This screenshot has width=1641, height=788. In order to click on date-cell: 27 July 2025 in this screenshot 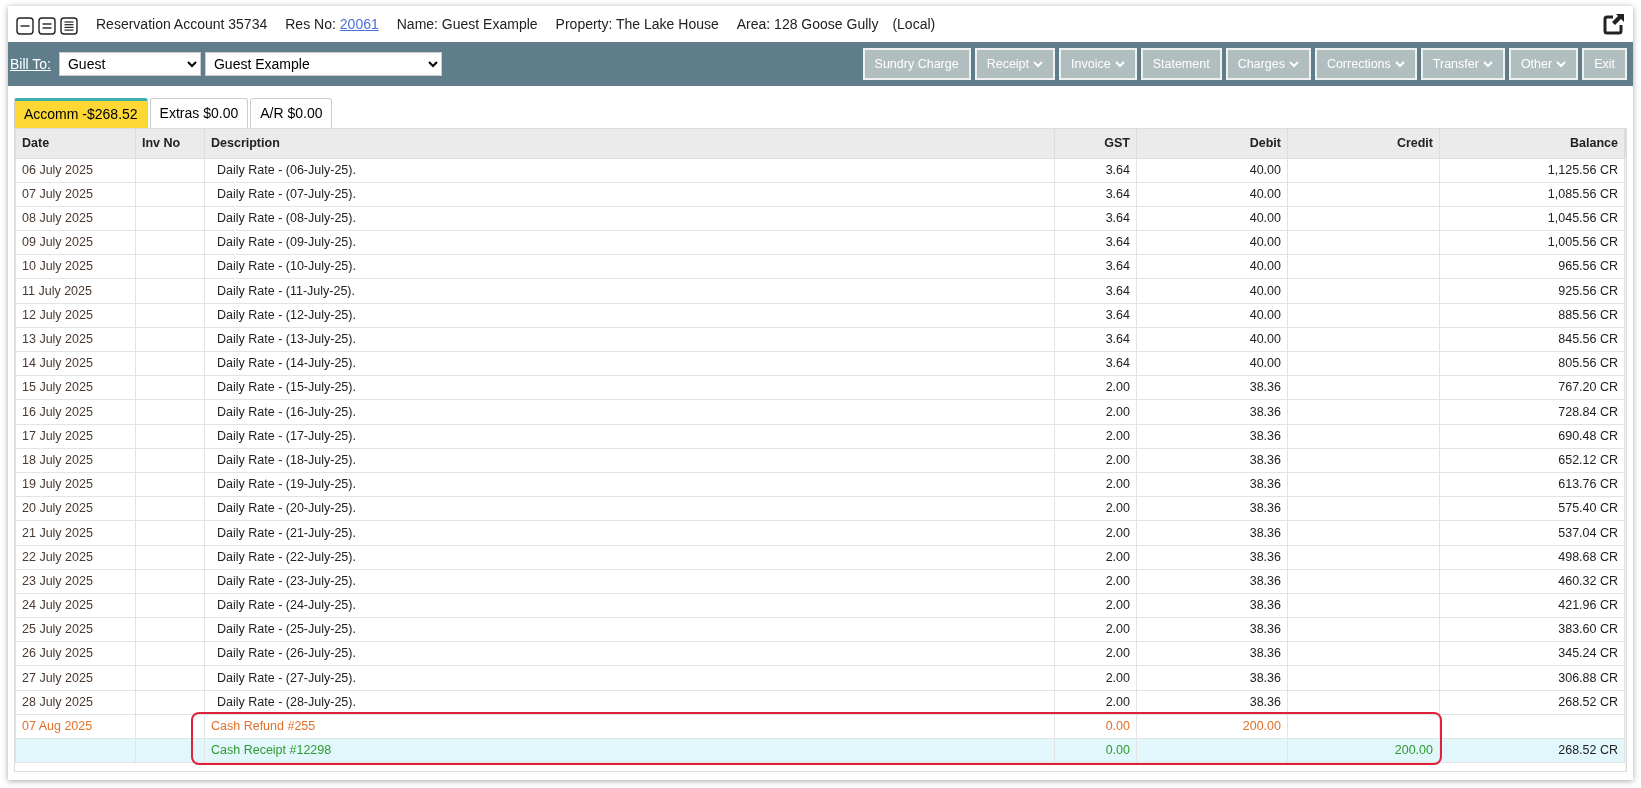, I will do `click(75, 678)`.